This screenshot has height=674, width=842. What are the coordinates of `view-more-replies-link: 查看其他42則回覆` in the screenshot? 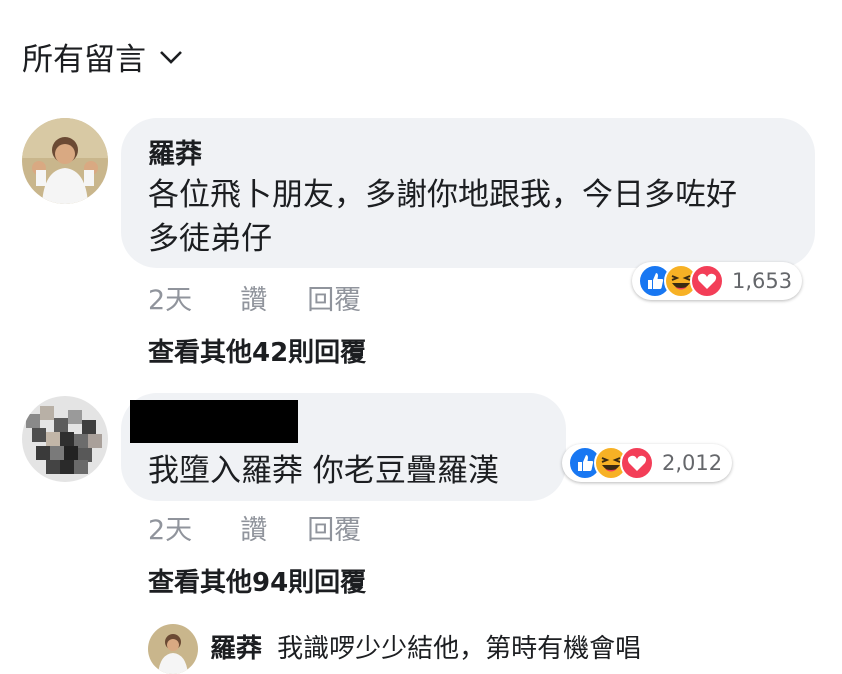 It's located at (257, 350).